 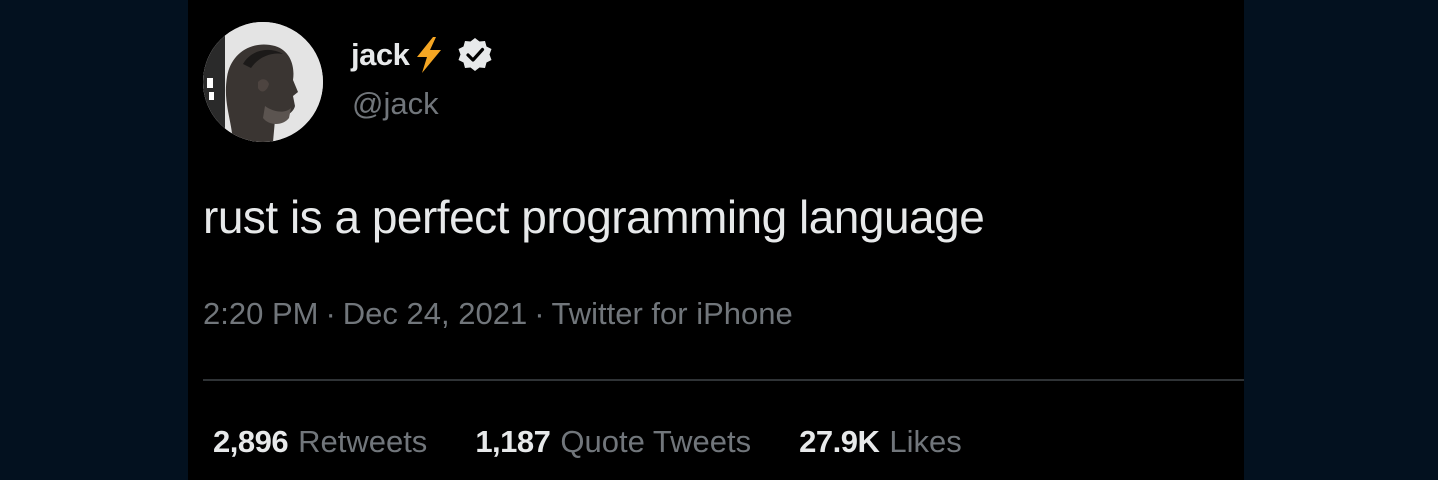 I want to click on quote-tweets-stat: 1,187 Quote Tweets, so click(x=613, y=442).